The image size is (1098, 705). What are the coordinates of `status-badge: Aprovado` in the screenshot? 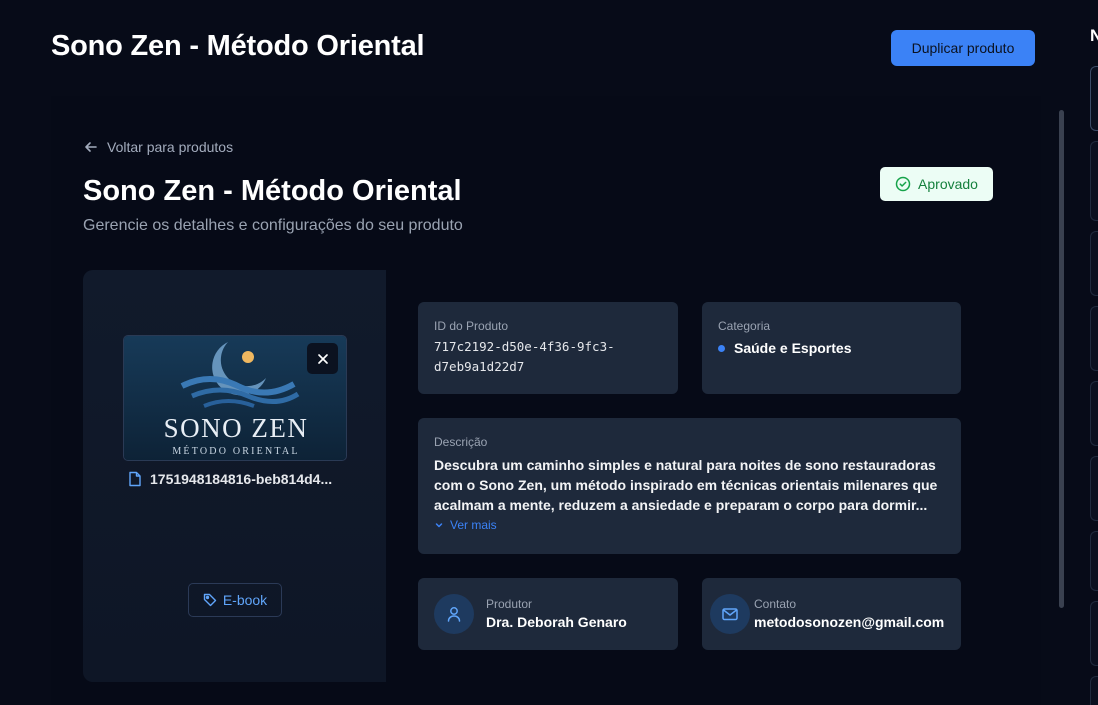 It's located at (936, 184).